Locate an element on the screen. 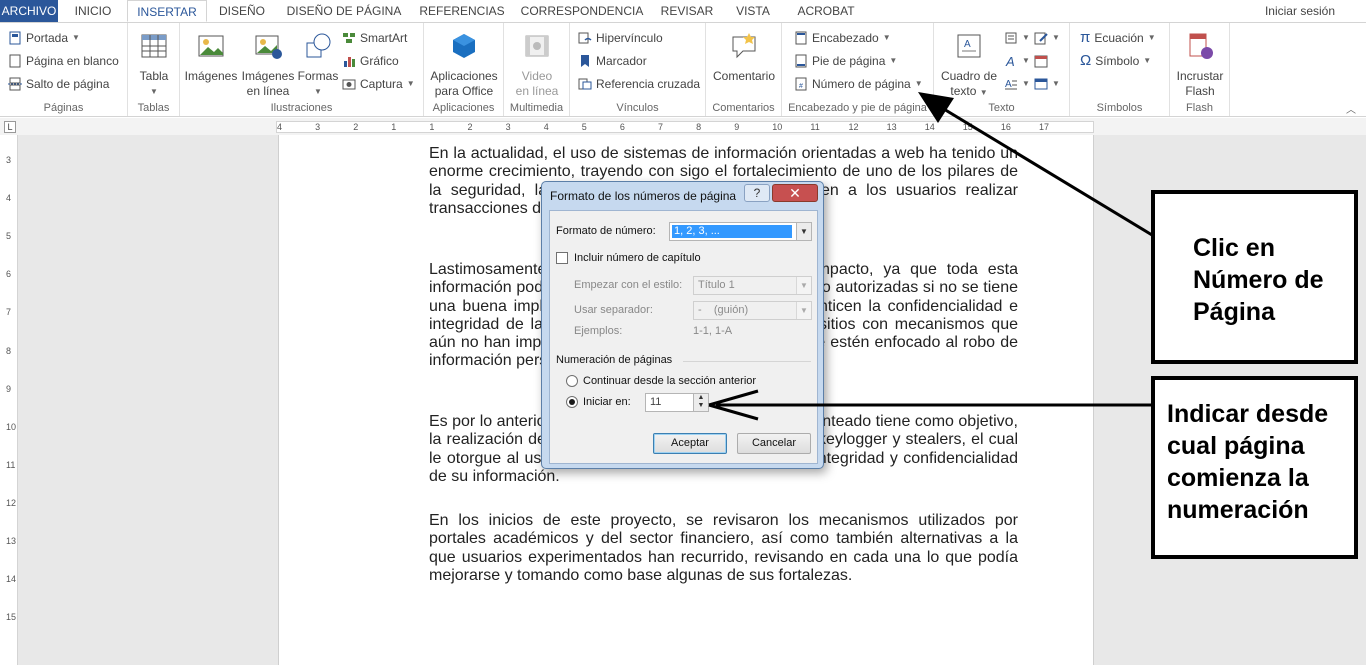 Image resolution: width=1366 pixels, height=665 pixels. callout2-line2: cual página is located at coordinates (1236, 446).